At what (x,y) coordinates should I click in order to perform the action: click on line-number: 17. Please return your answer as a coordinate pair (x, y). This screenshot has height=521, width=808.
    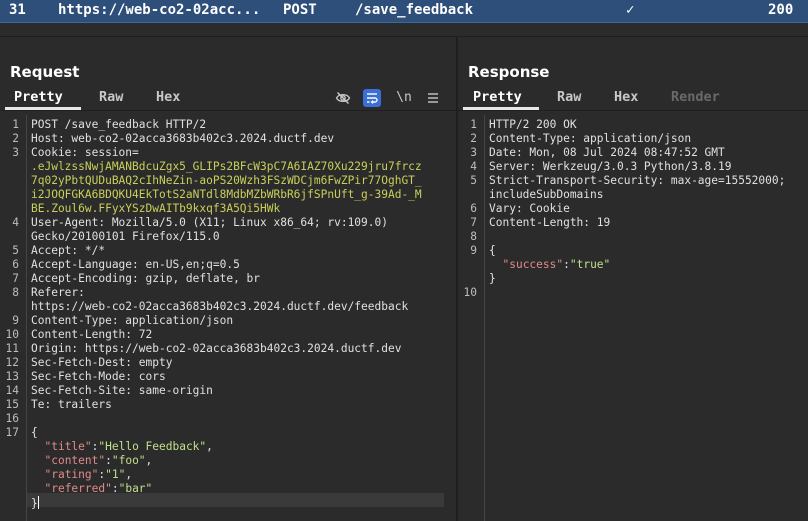
    Looking at the image, I should click on (12, 432).